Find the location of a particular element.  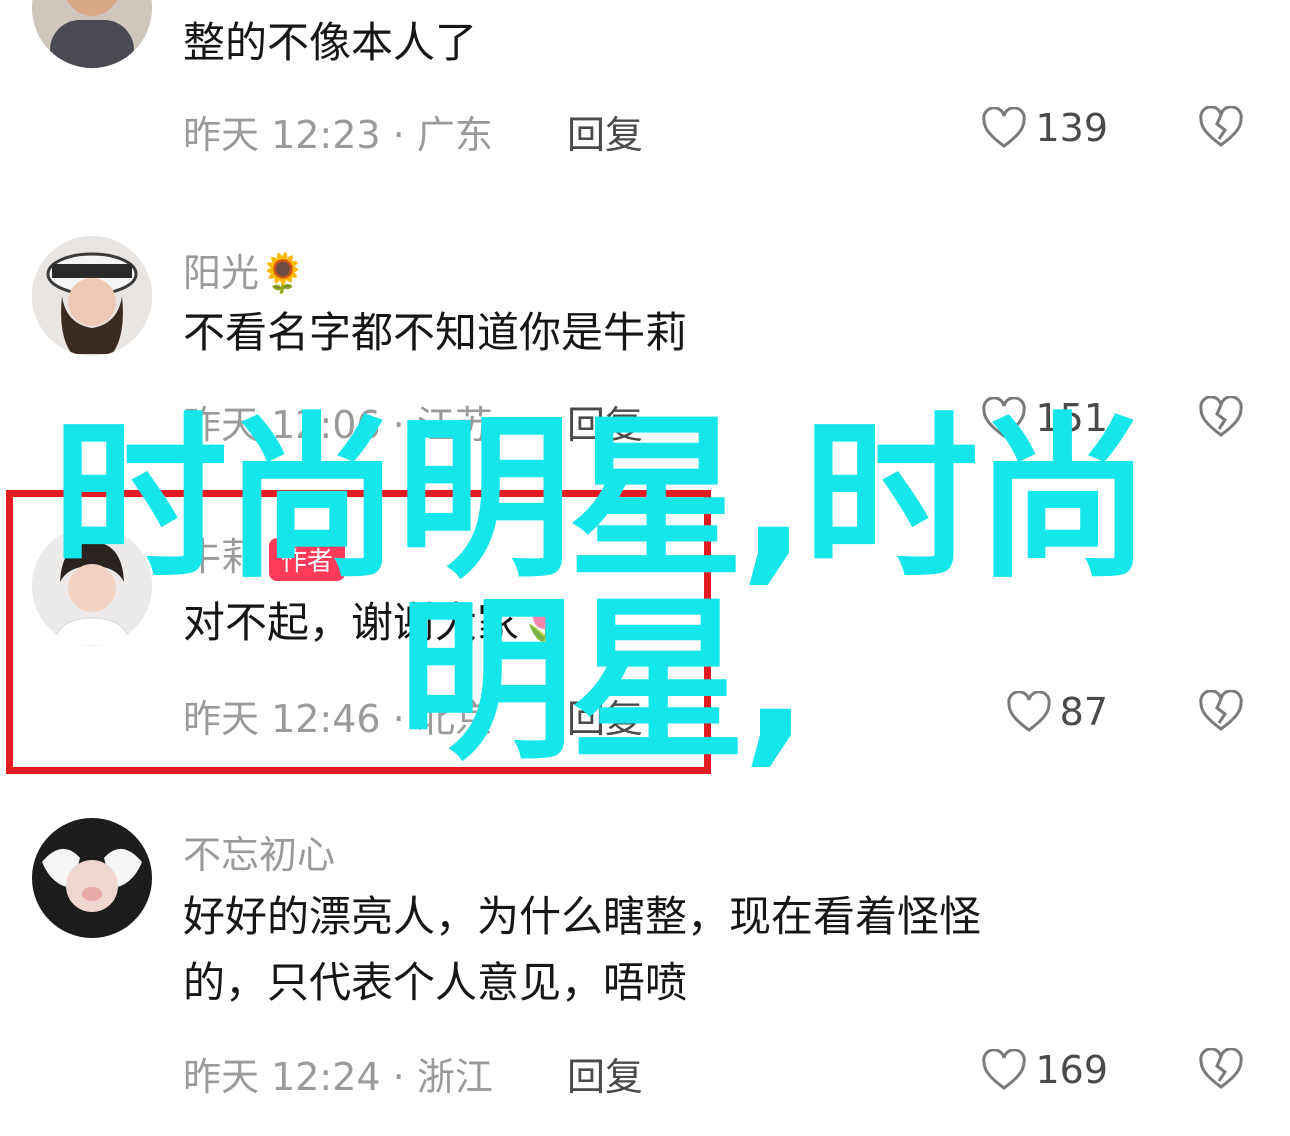

username: 阳光🌻 is located at coordinates (244, 269).